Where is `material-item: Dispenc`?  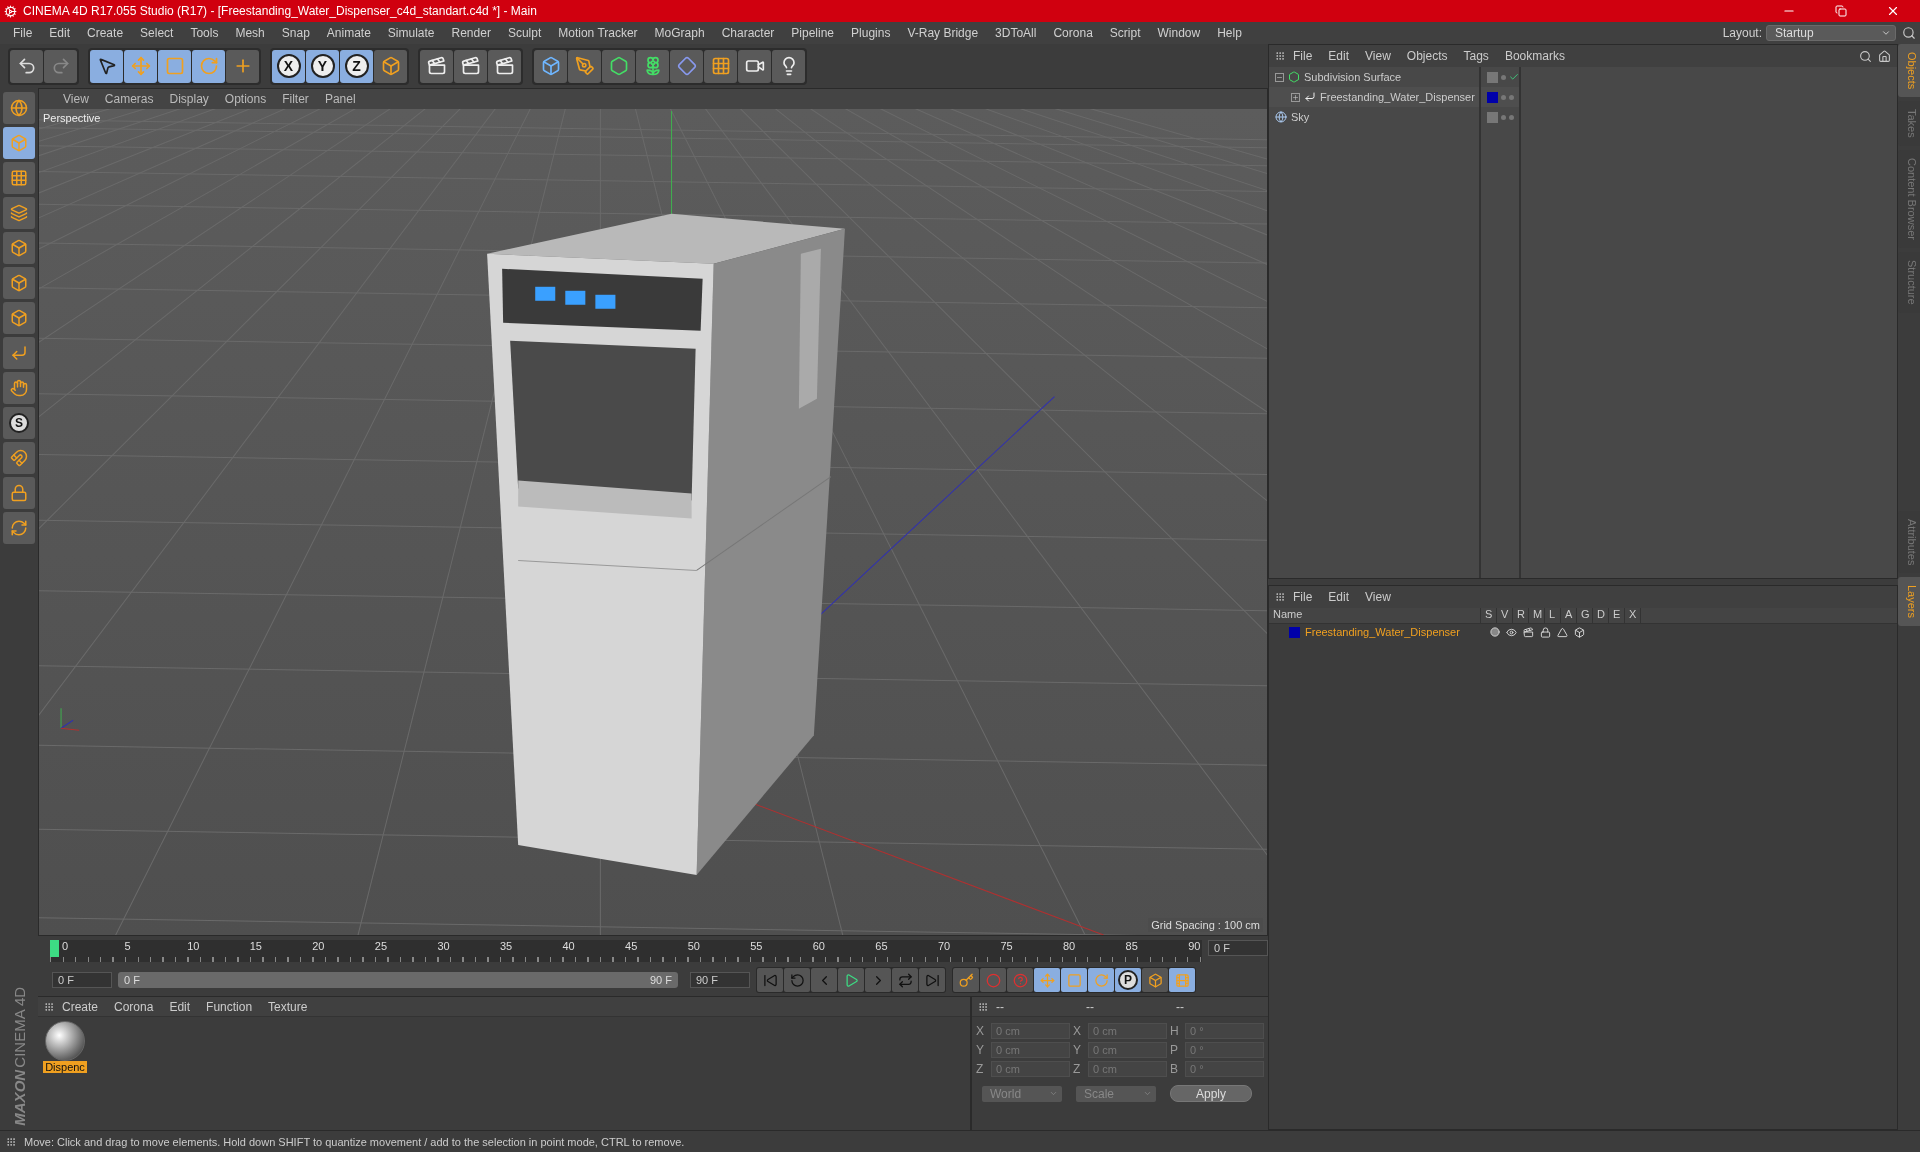
material-item: Dispenc is located at coordinates (65, 1047).